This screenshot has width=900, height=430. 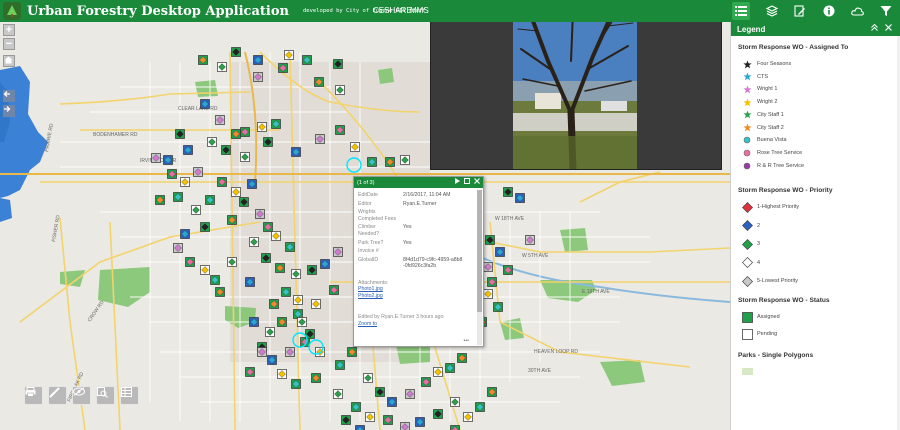 What do you see at coordinates (368, 195) in the screenshot?
I see `field-label: EditDate` at bounding box center [368, 195].